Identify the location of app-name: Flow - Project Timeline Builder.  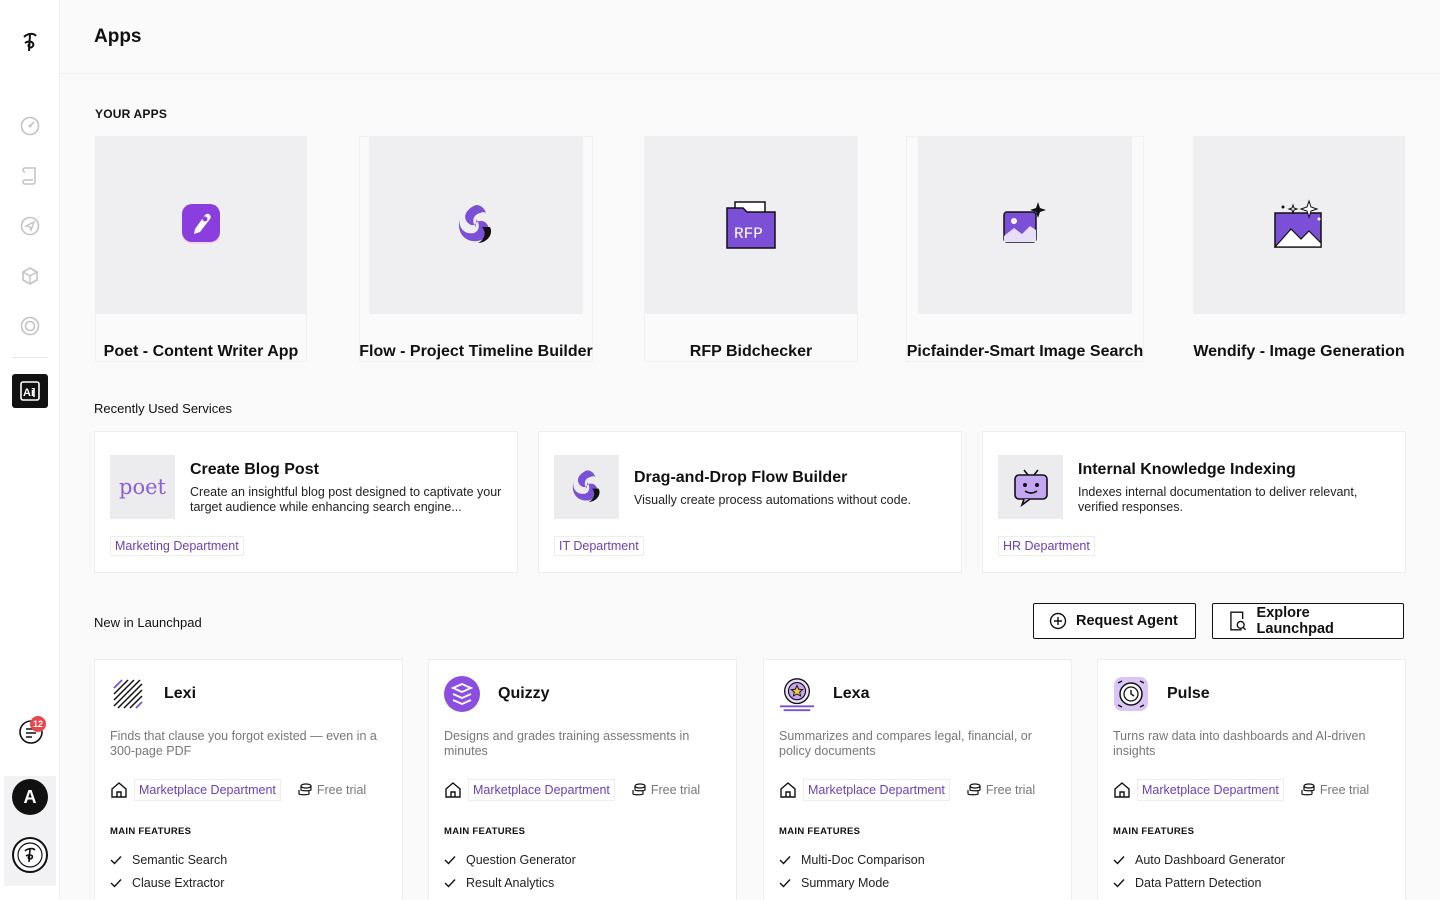
(476, 352).